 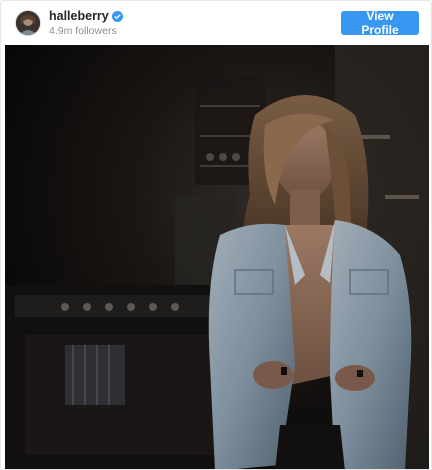 I want to click on view-profile-button: View Profile, so click(x=380, y=23).